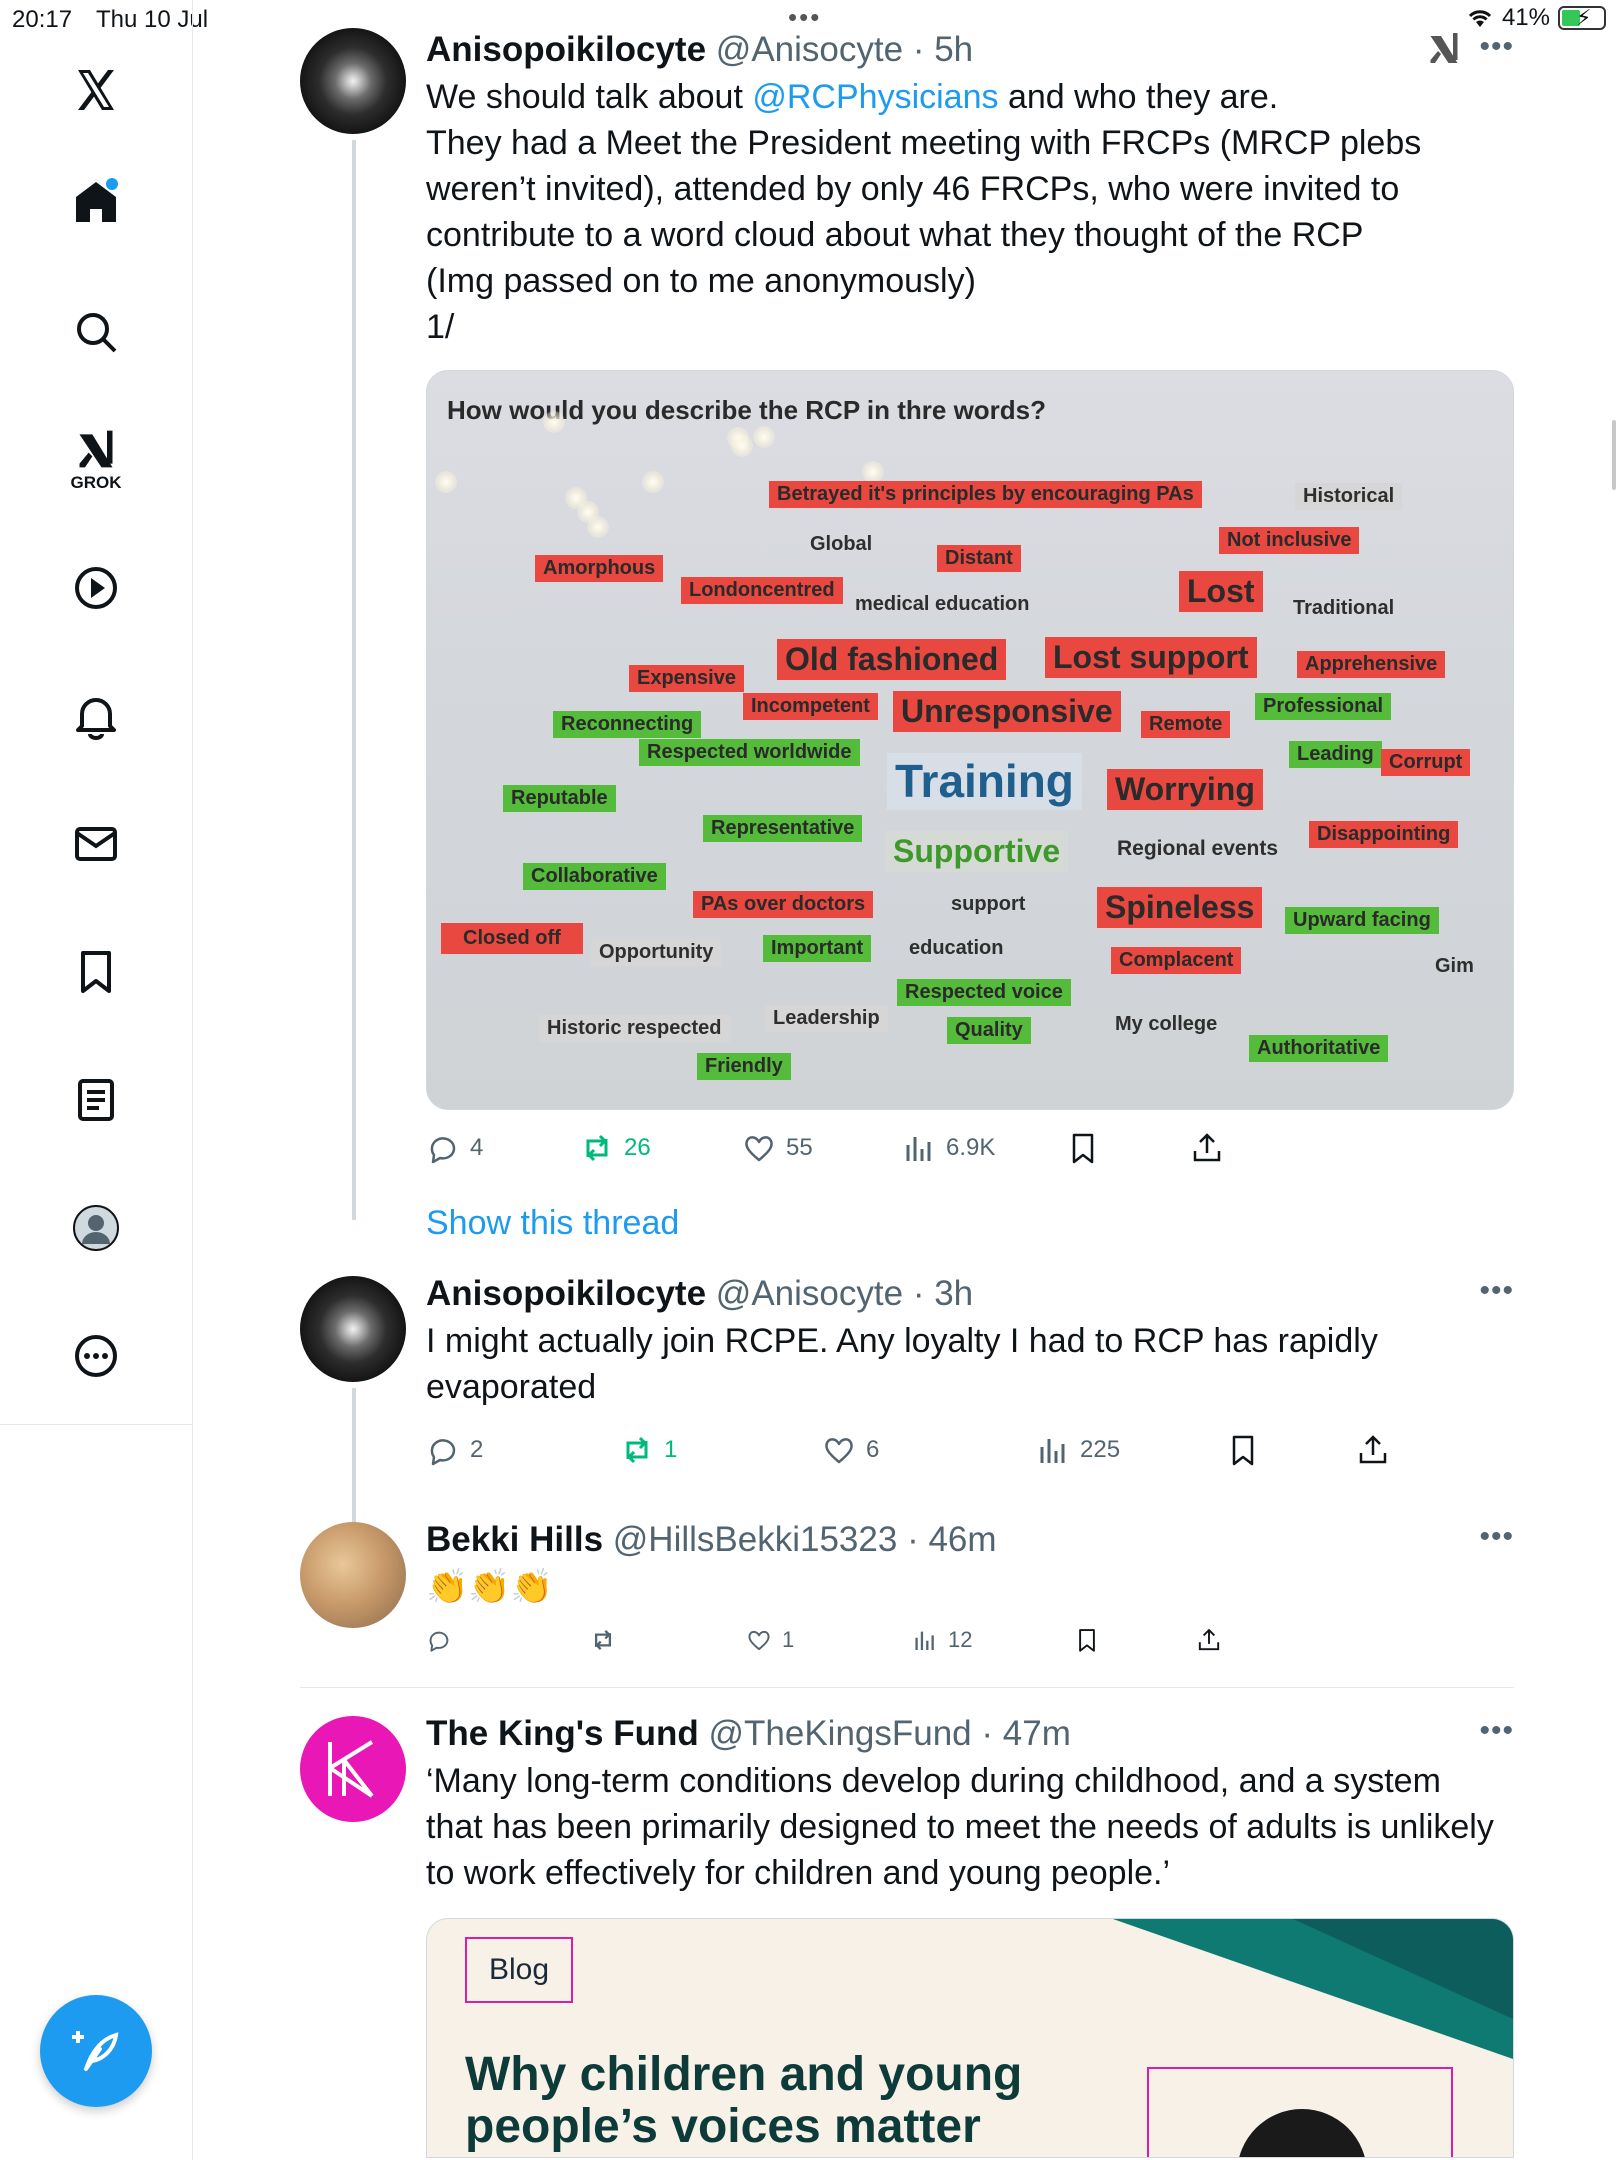 The image size is (1620, 2160). I want to click on word-tag: medical education, so click(942, 604).